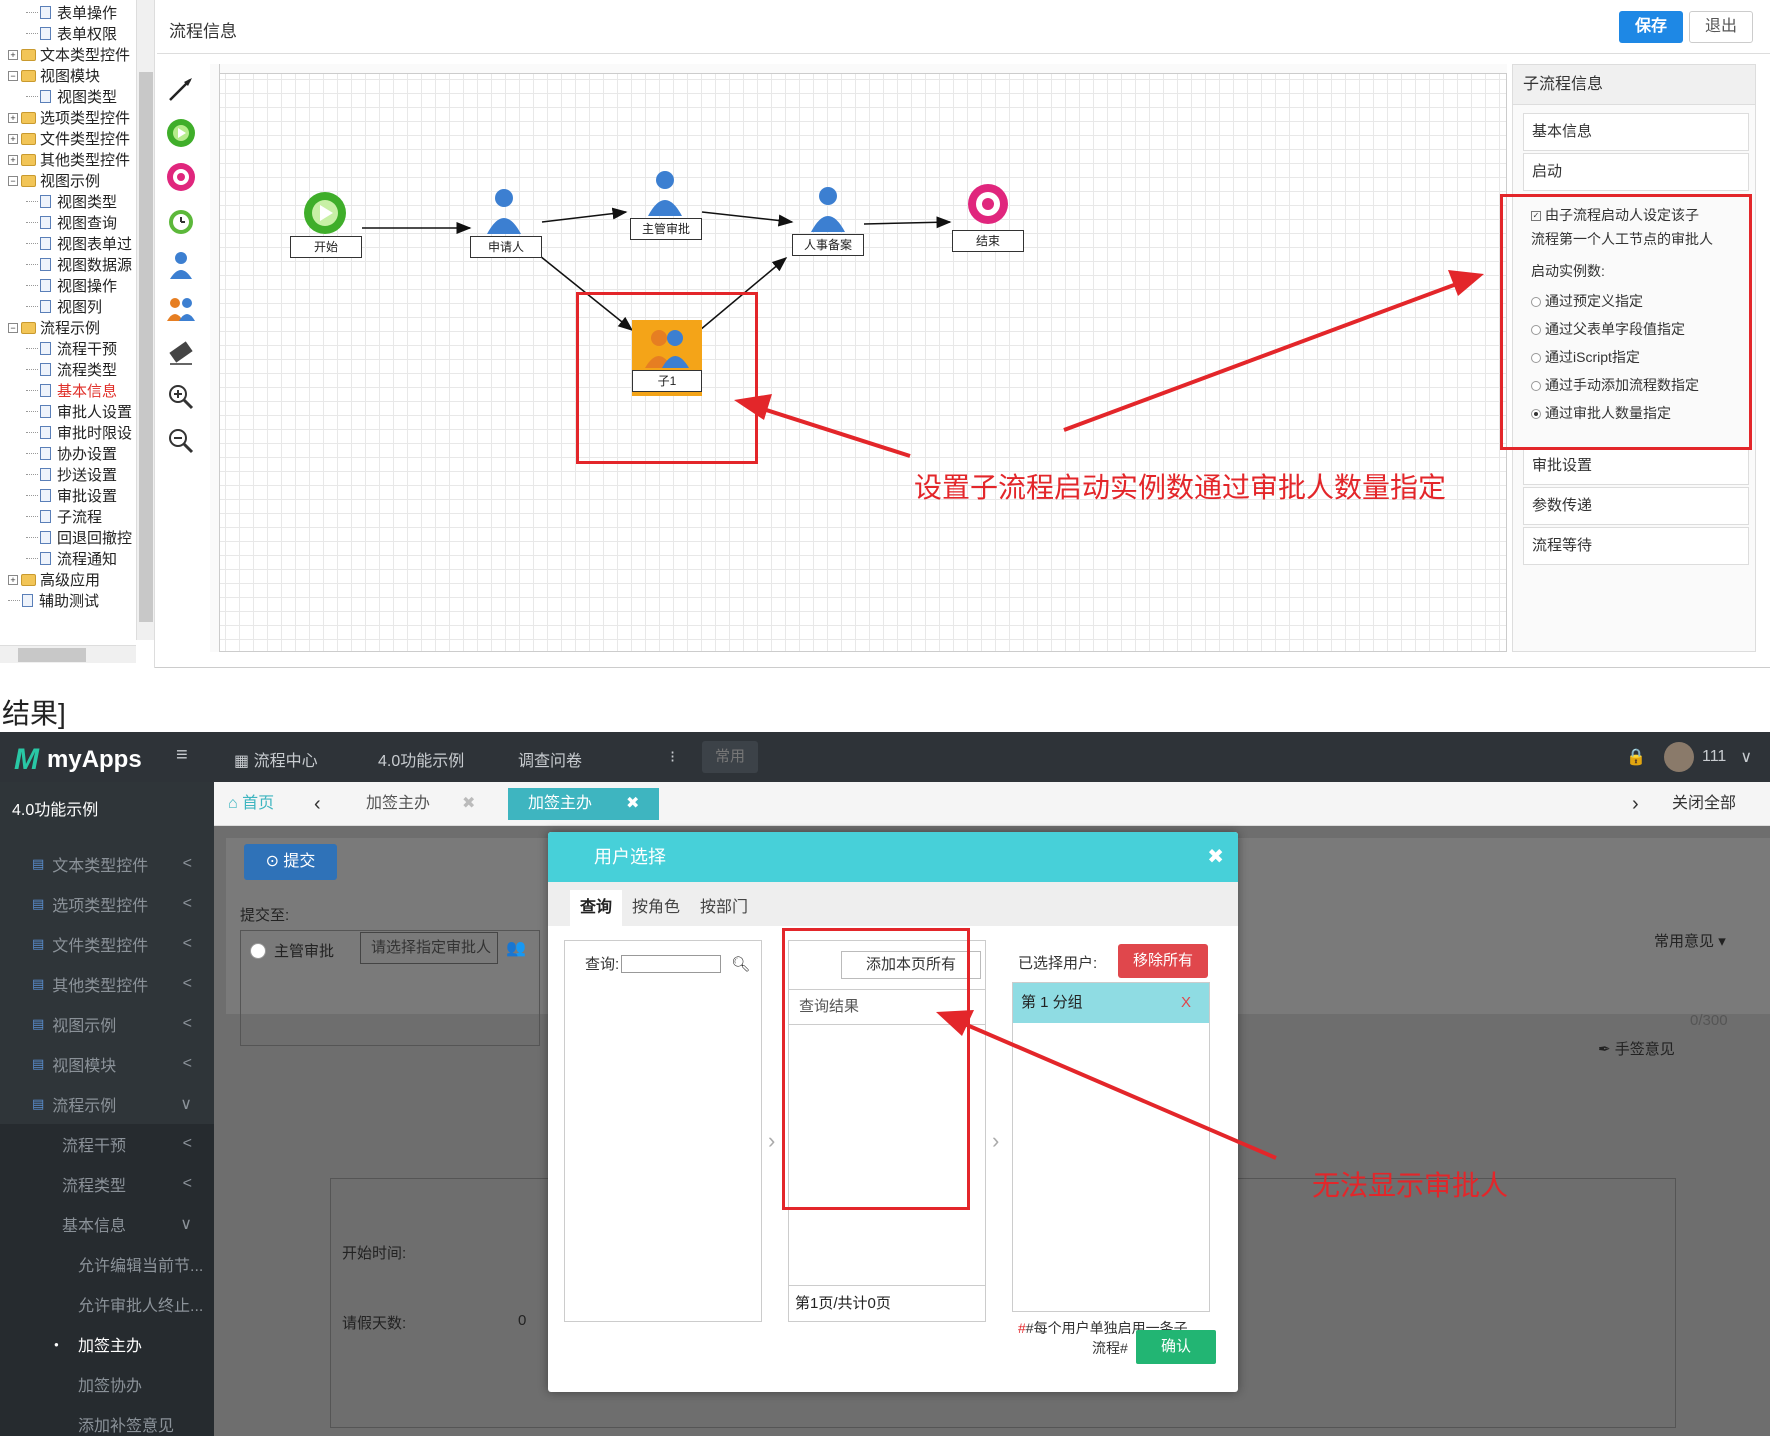 The width and height of the screenshot is (1770, 1436). I want to click on annotation-arrow-line, so click(1118, 1090).